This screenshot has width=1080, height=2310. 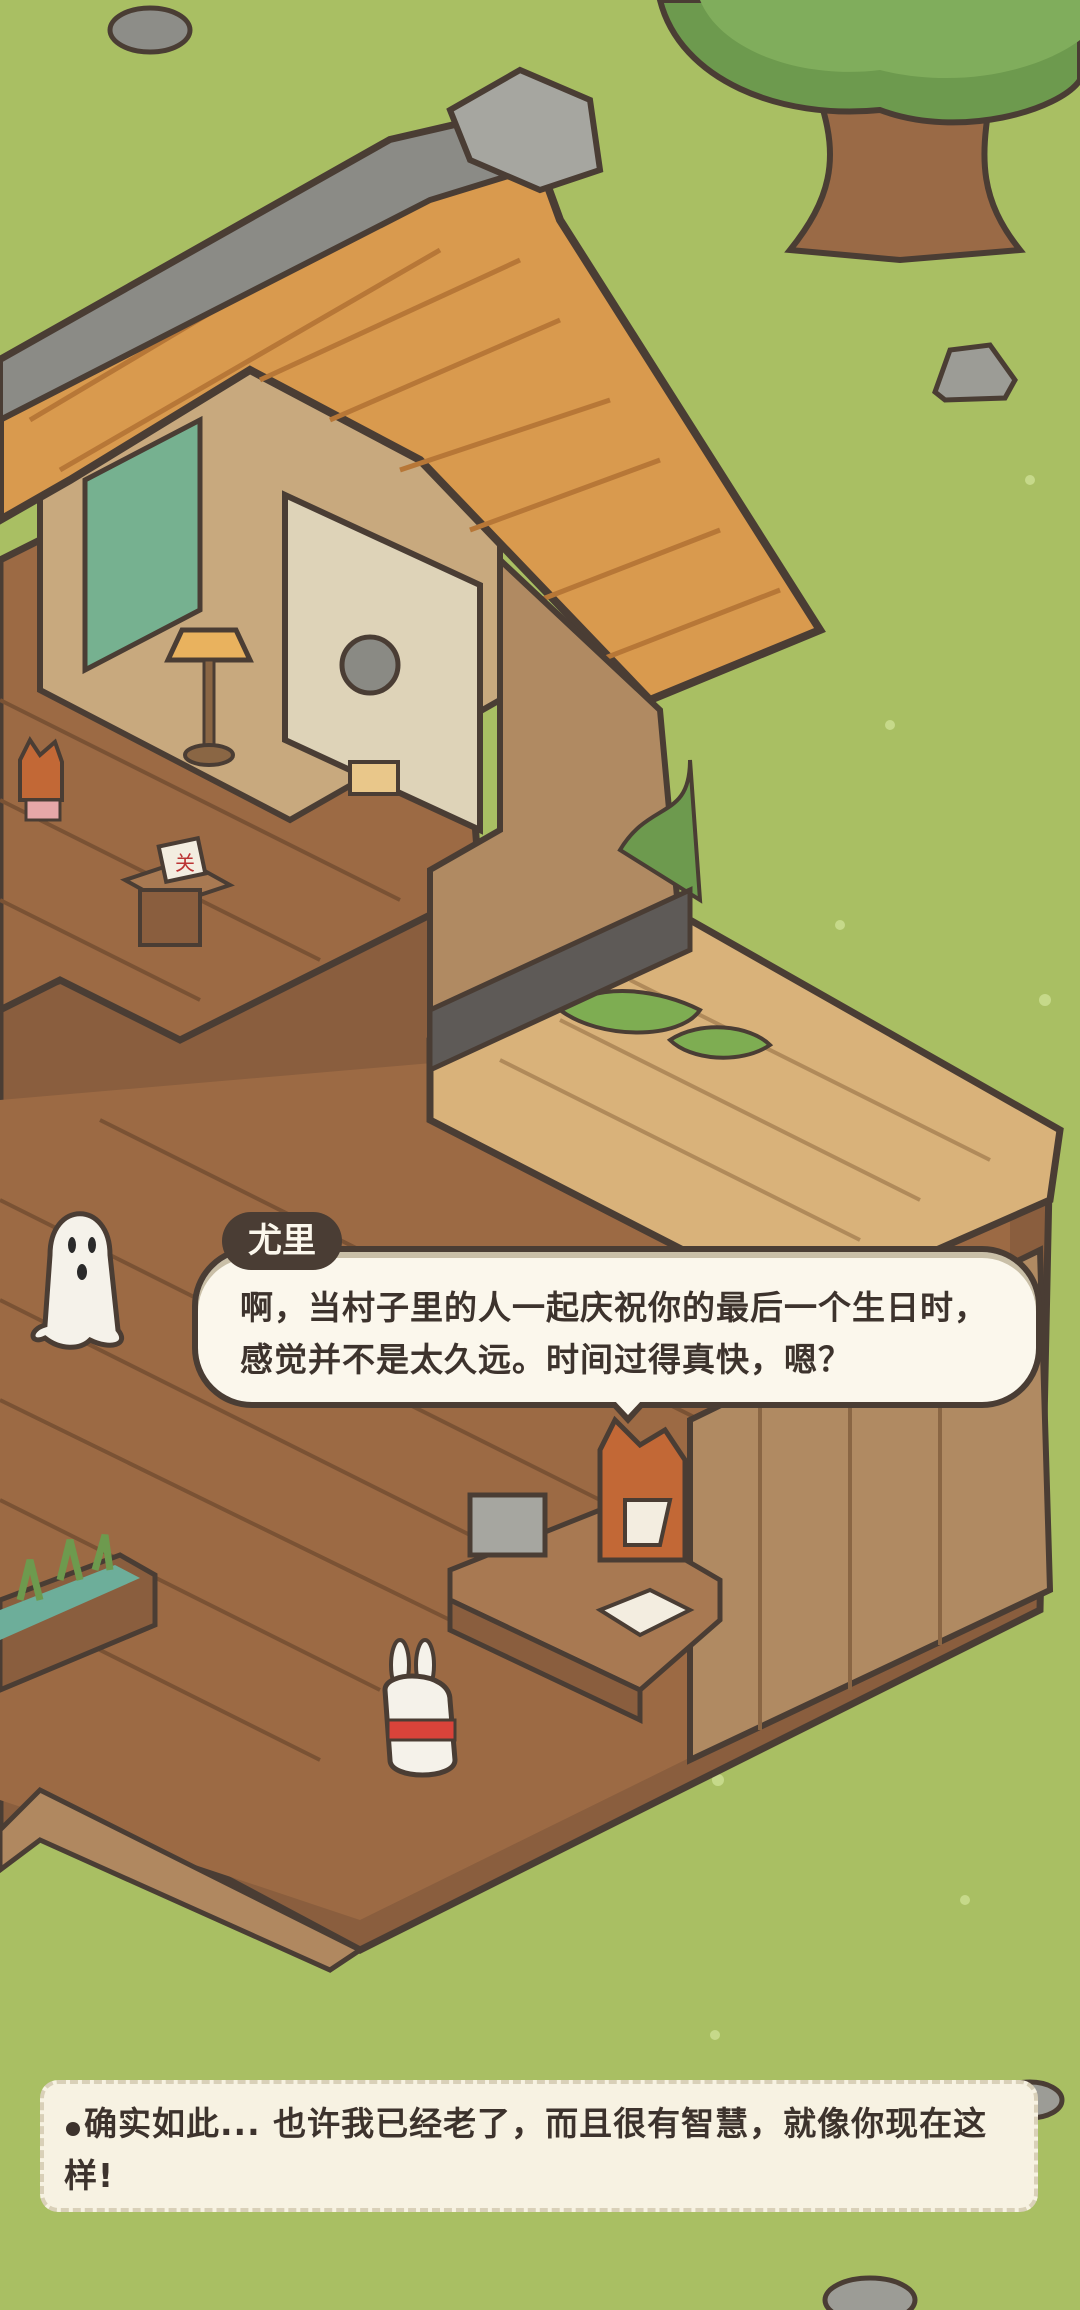 I want to click on dialogue-choice-option: 确实如此... 也许我已经老了，而且很有智慧，就像你现在这样!, so click(x=539, y=2146).